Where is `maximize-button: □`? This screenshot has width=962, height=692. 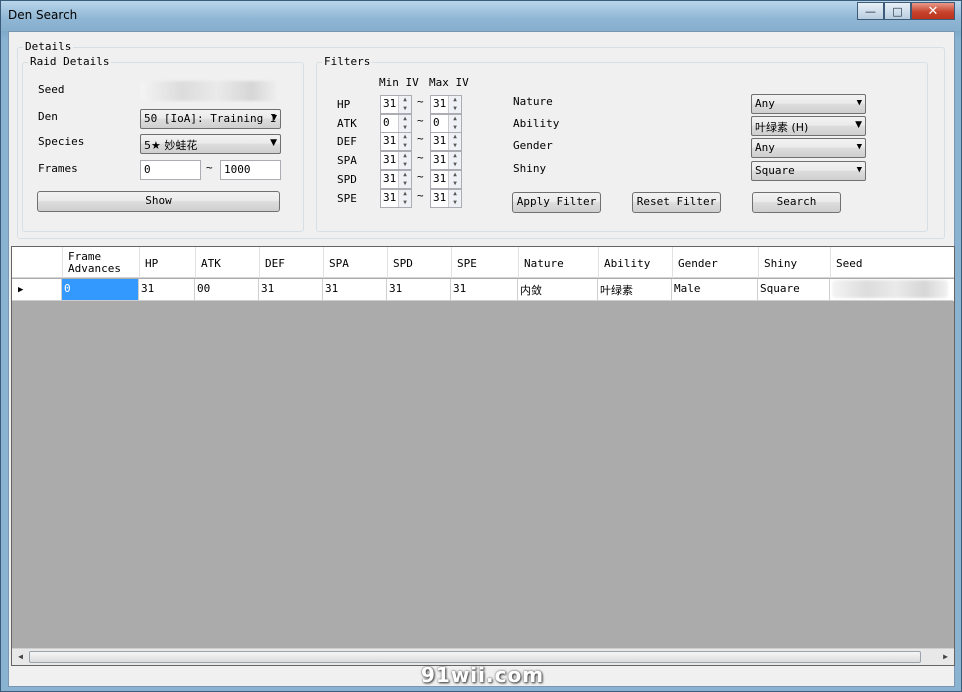 maximize-button: □ is located at coordinates (897, 11).